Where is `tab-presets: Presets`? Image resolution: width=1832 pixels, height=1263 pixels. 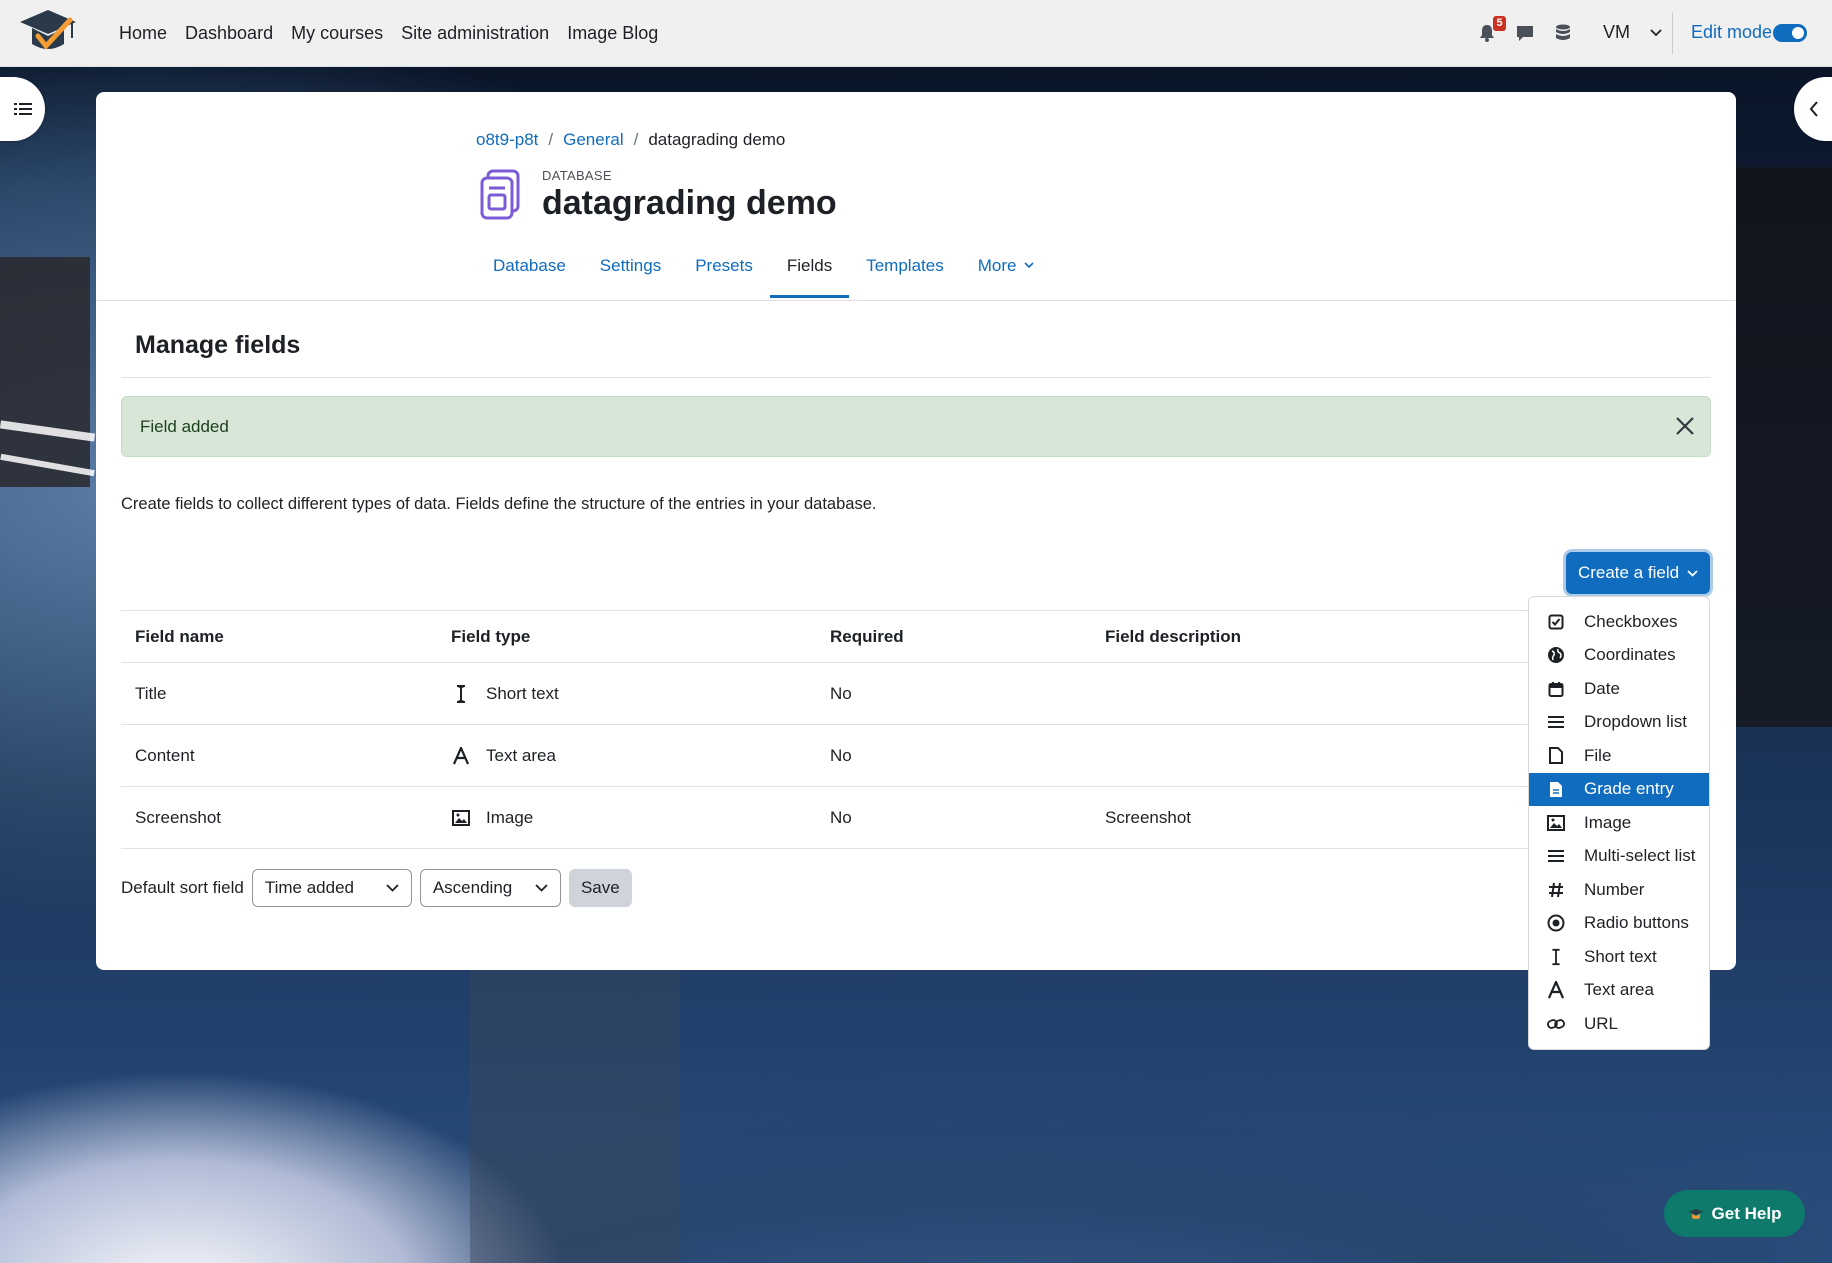 tab-presets: Presets is located at coordinates (724, 273).